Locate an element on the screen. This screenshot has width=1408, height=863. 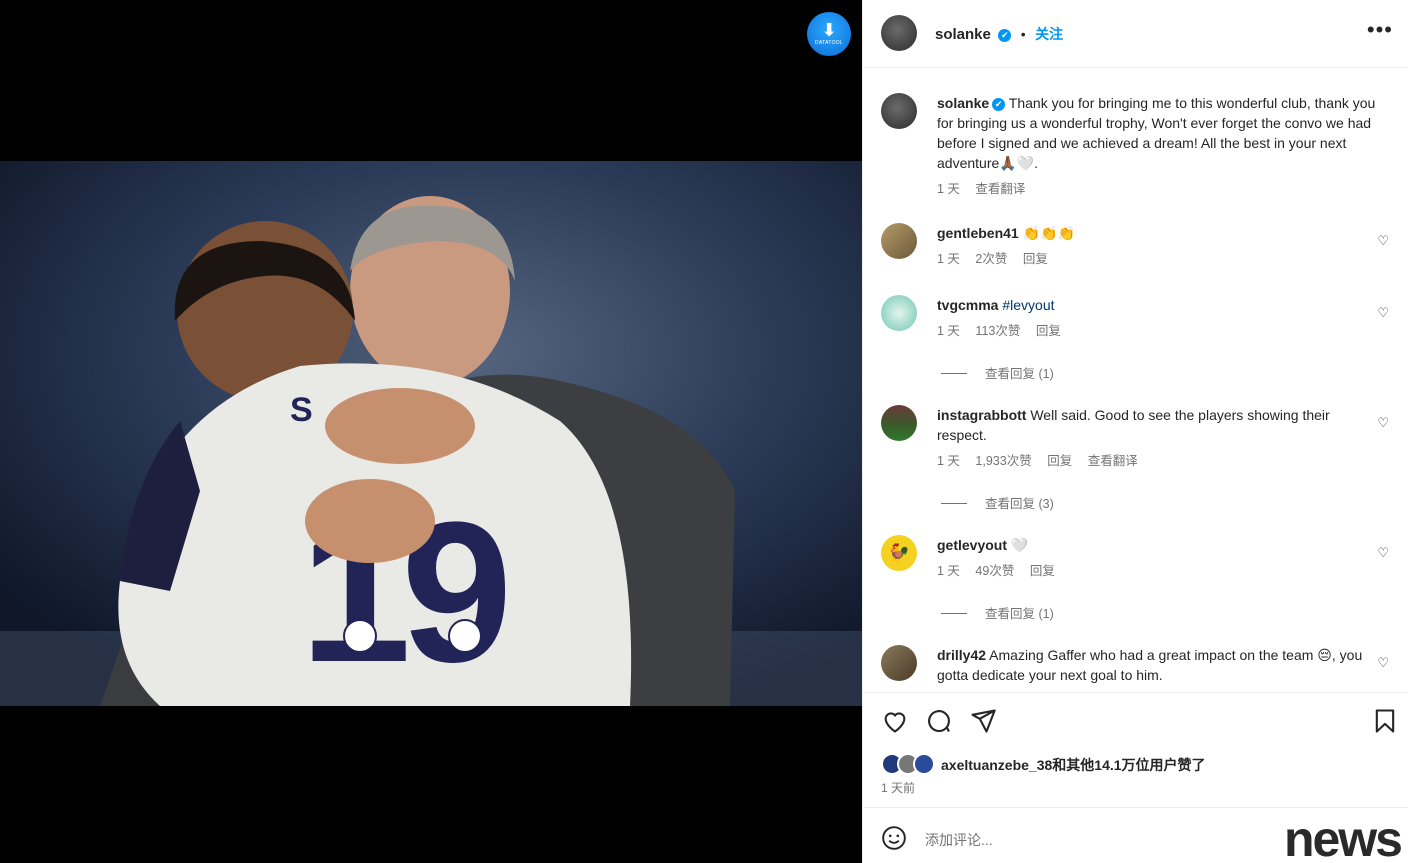
post-header: solanke ✔ • 关注 ••• is located at coordinates (1135, 34).